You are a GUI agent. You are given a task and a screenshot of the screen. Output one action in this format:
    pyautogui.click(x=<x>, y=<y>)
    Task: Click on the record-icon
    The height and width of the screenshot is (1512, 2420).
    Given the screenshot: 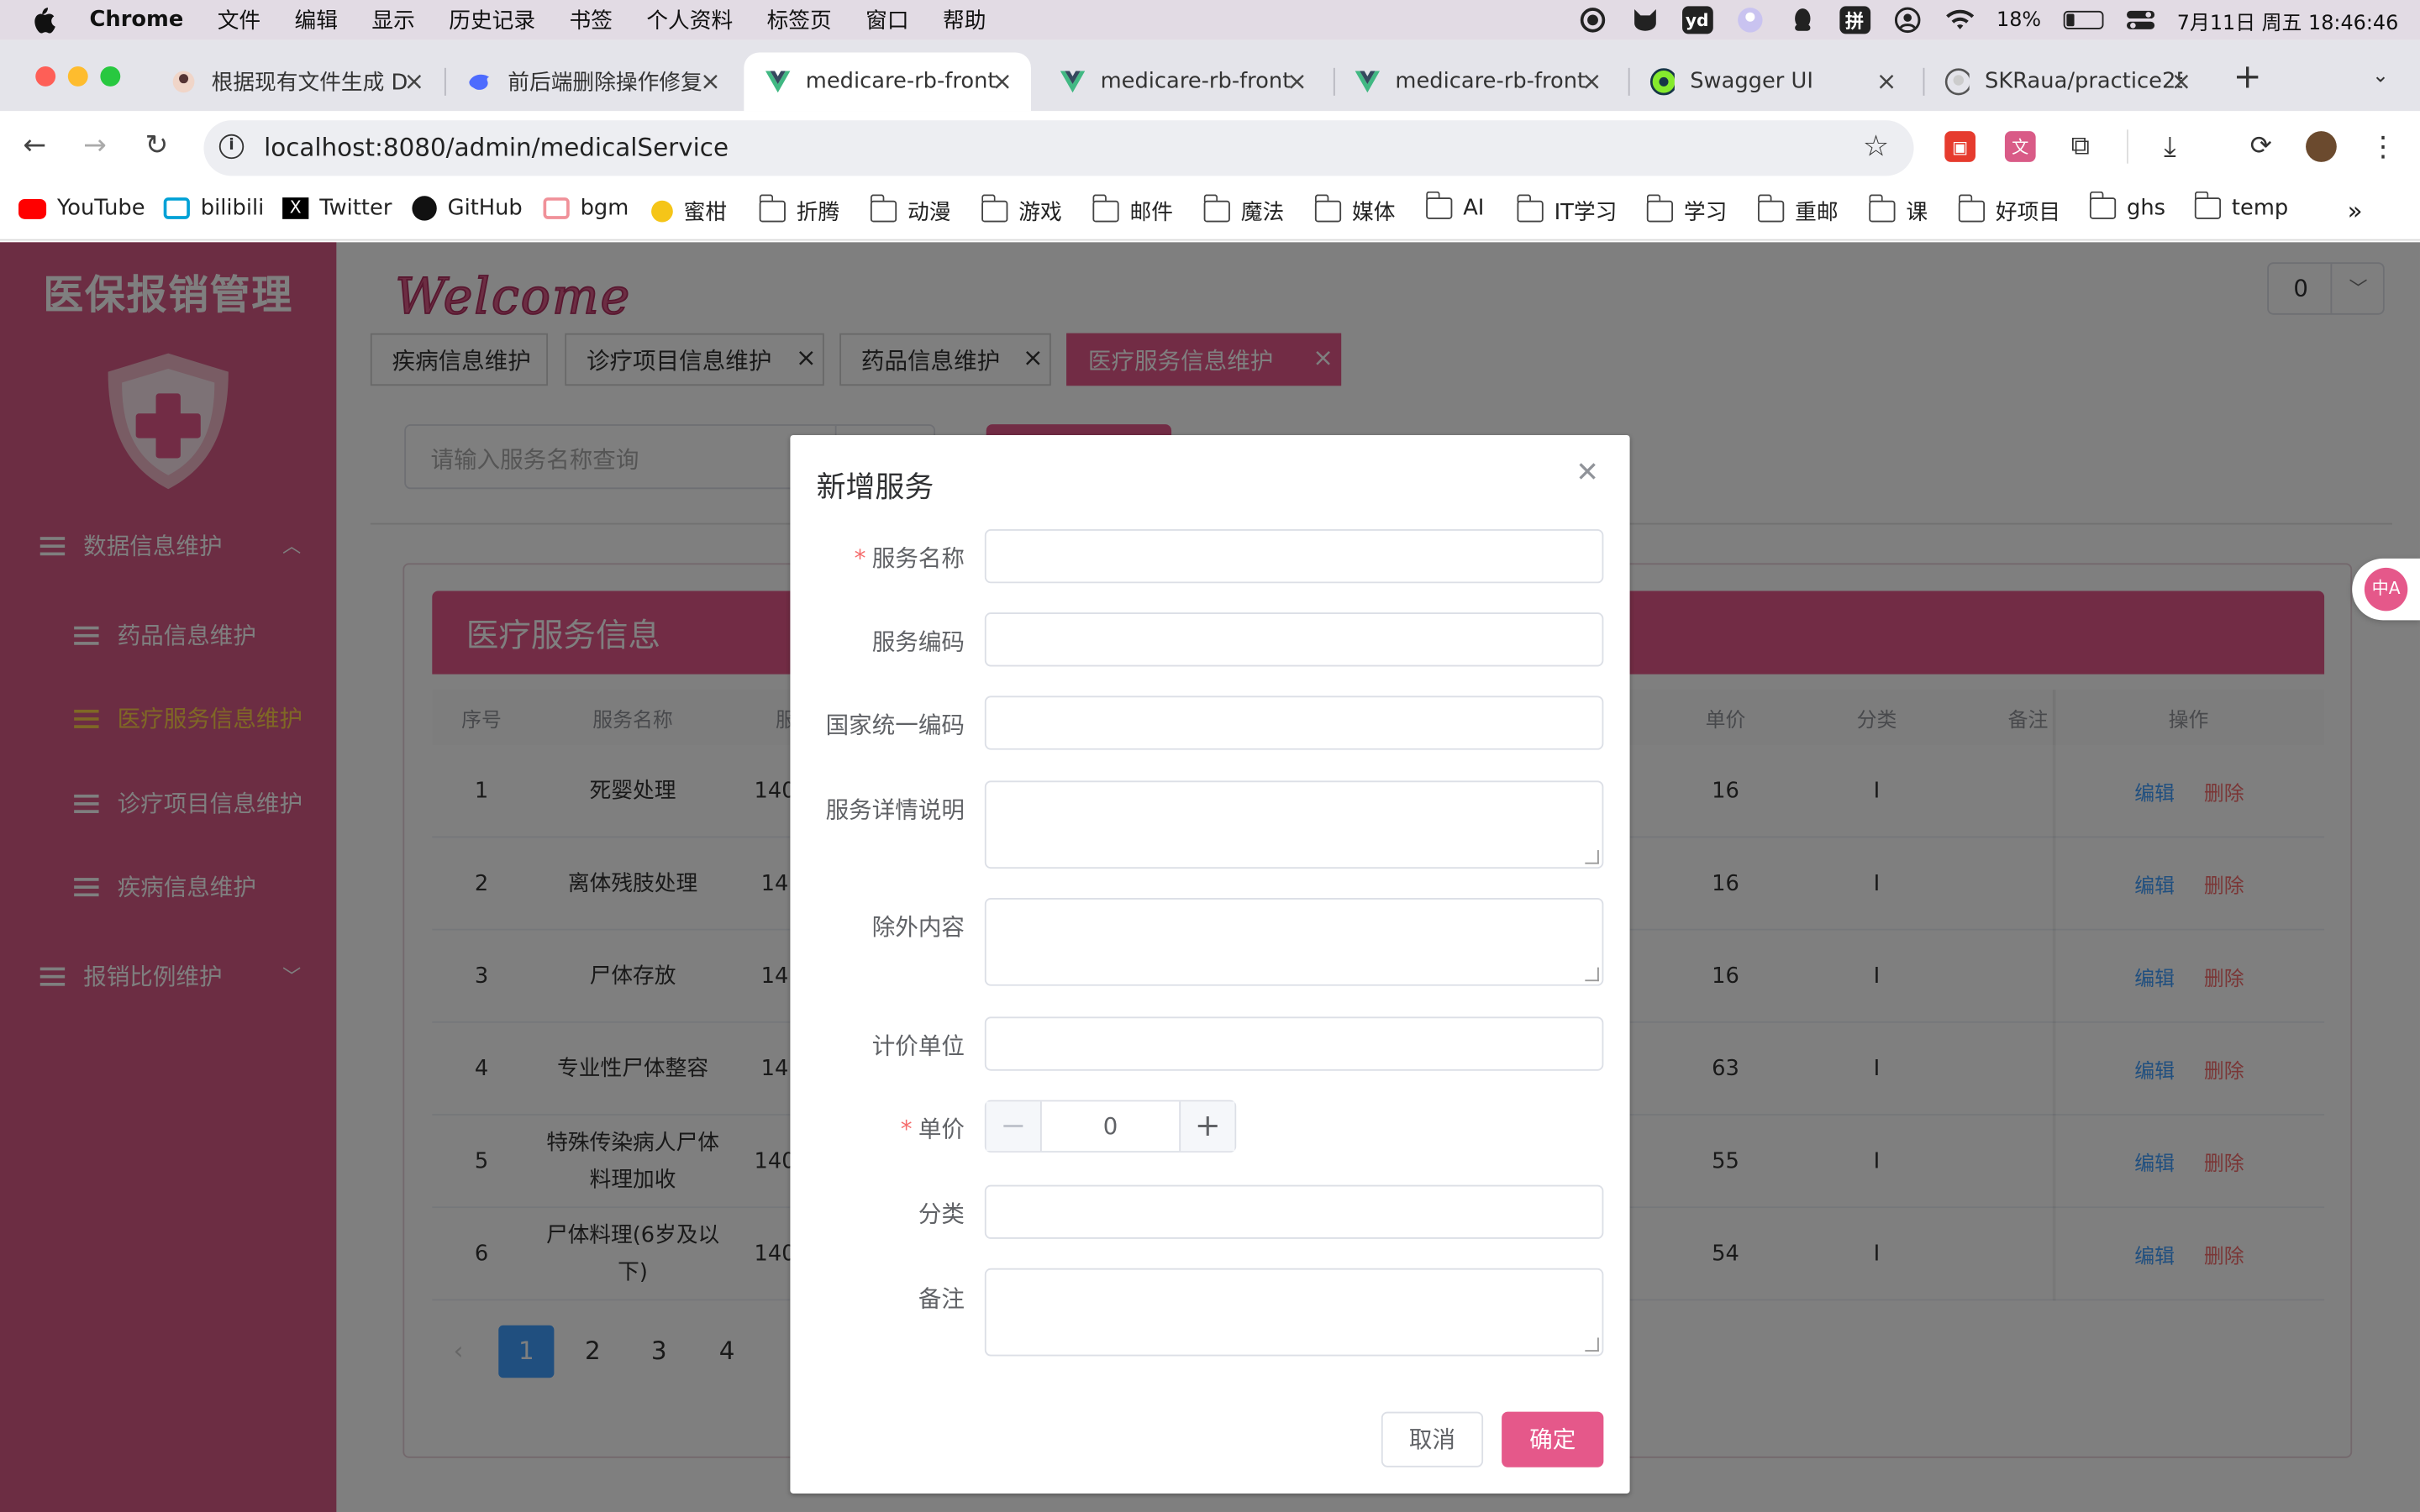 What is the action you would take?
    pyautogui.click(x=1591, y=20)
    